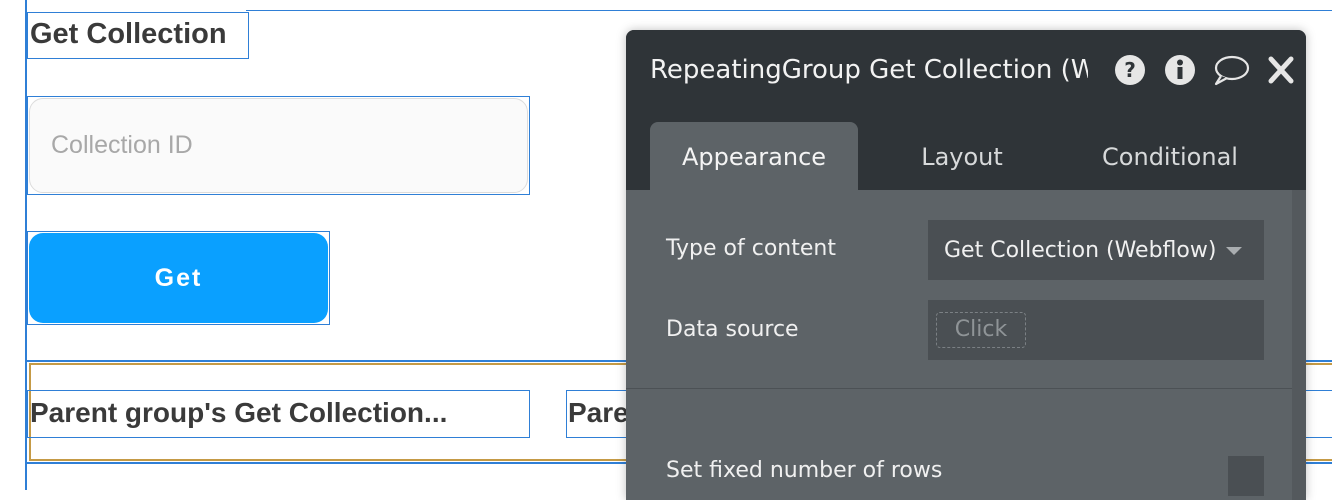 The image size is (1332, 500). Describe the element at coordinates (1281, 70) in the screenshot. I see `close-icon` at that location.